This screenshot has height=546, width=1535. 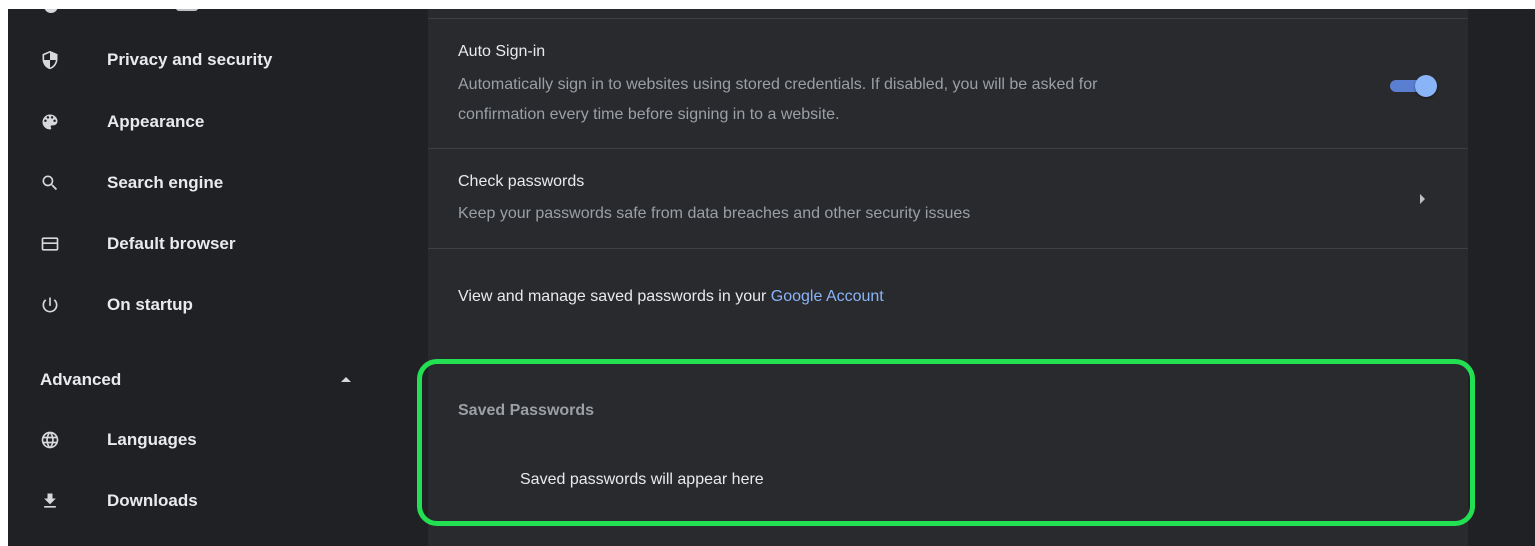 What do you see at coordinates (614, 296) in the screenshot?
I see `manage-passwords-prefix: View and manage saved passwords in your` at bounding box center [614, 296].